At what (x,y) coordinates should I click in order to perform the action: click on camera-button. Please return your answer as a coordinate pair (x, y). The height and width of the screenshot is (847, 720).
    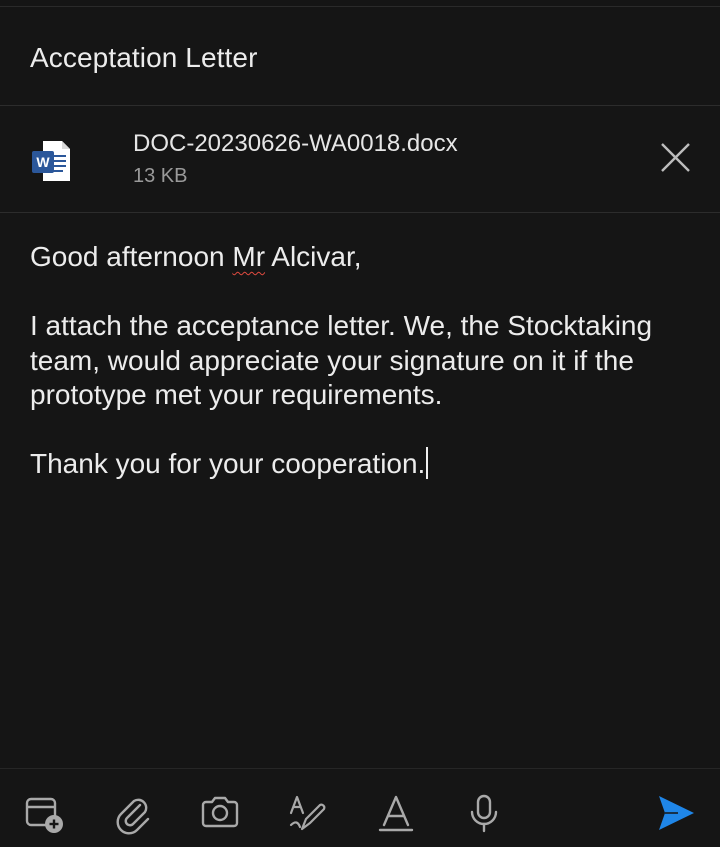
    Looking at the image, I should click on (220, 813).